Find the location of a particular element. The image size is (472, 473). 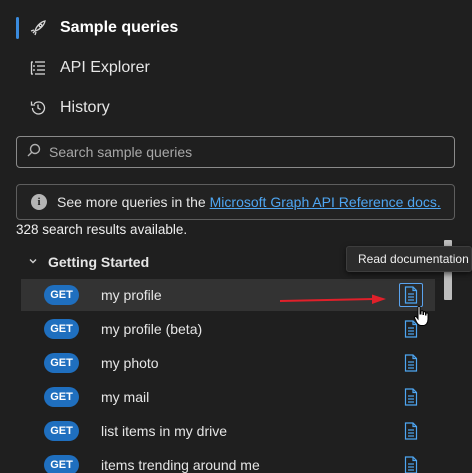

query-label: my profile (beta) is located at coordinates (152, 329).